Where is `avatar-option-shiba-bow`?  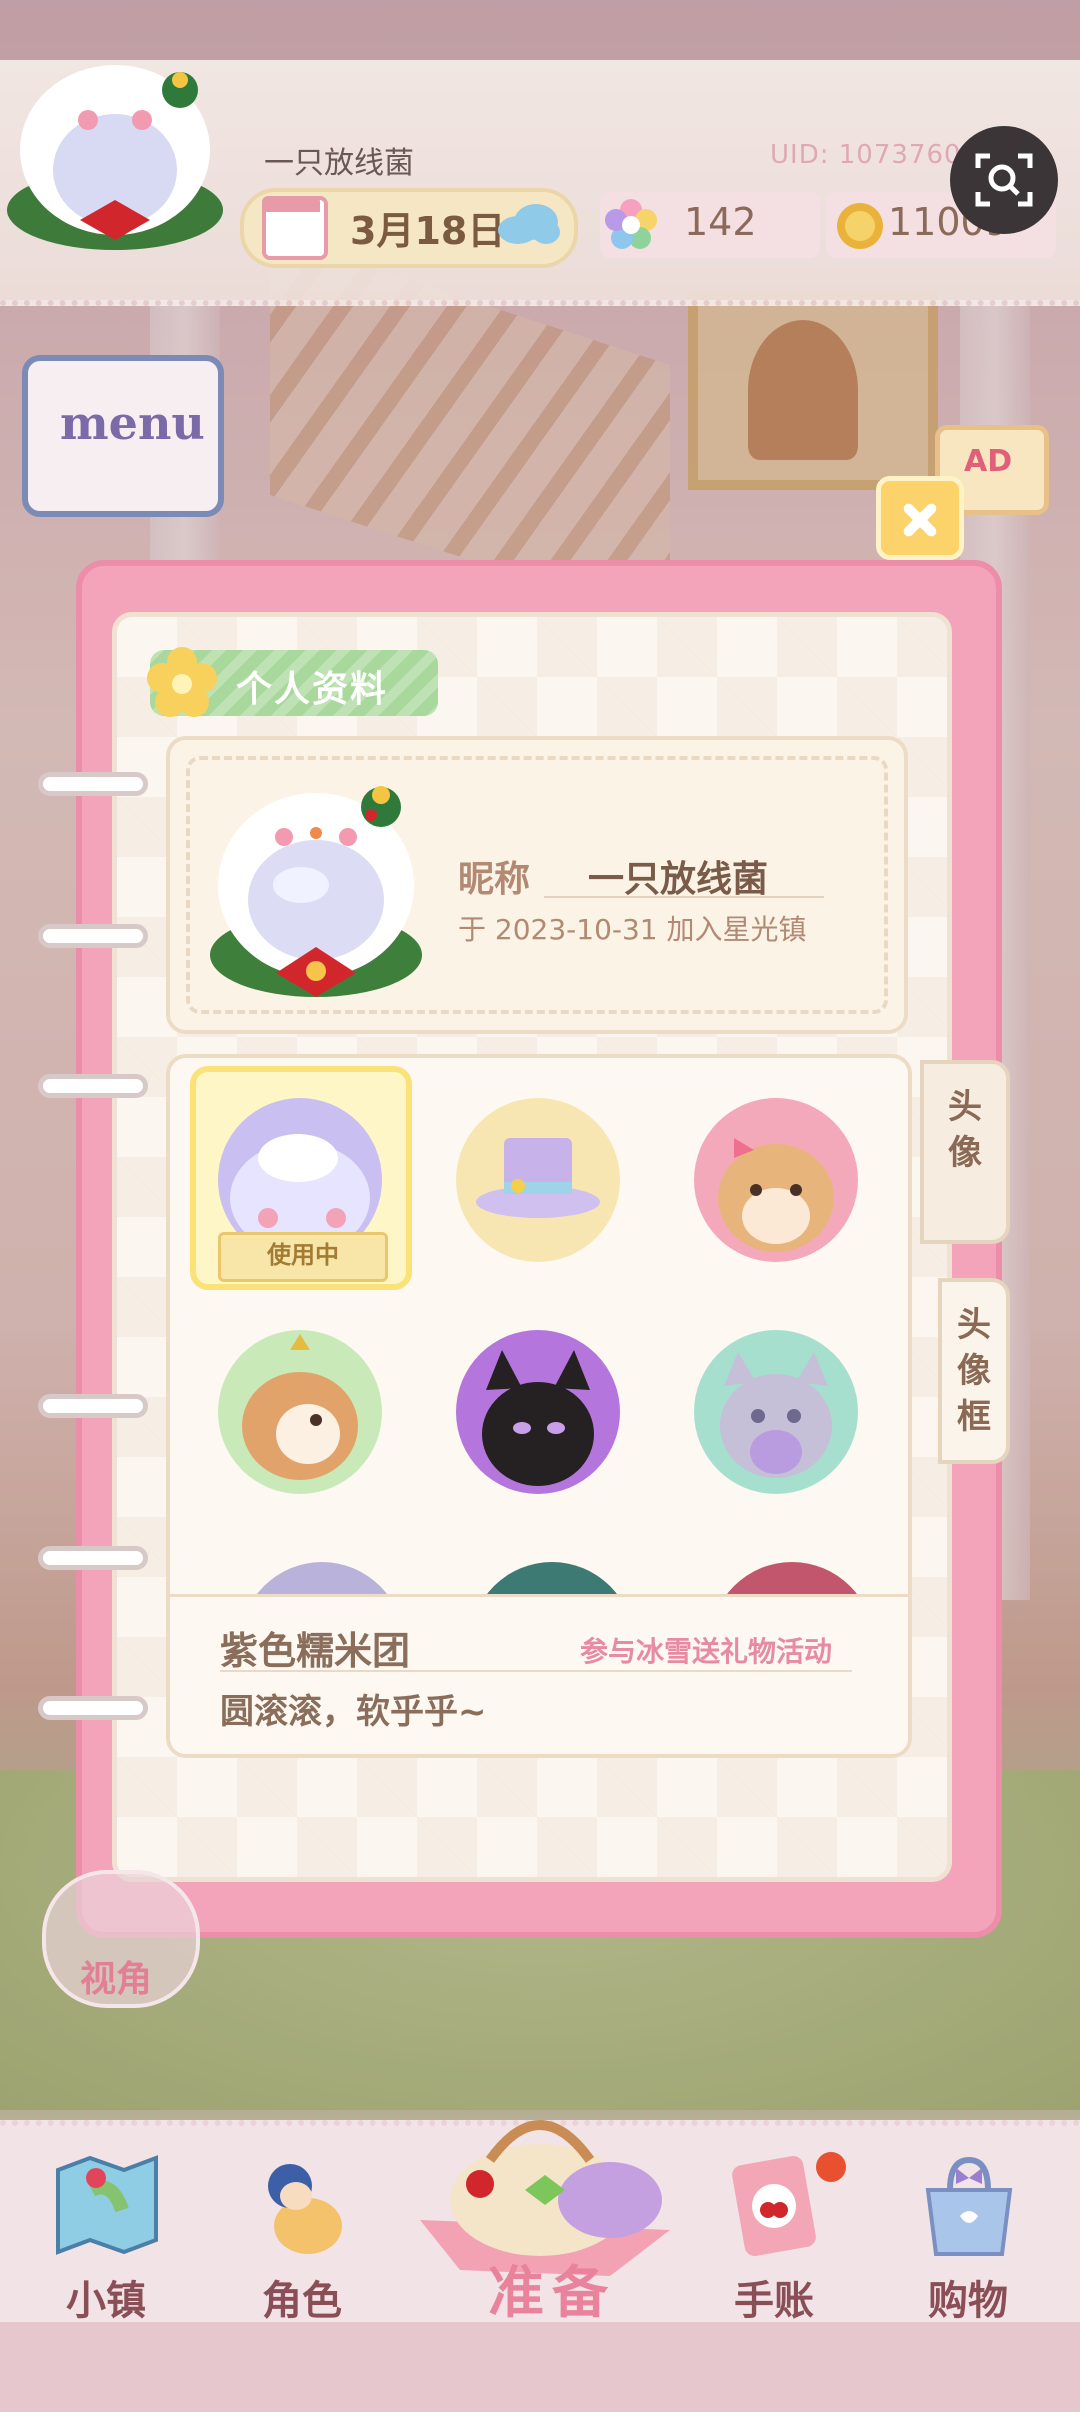 avatar-option-shiba-bow is located at coordinates (776, 1180).